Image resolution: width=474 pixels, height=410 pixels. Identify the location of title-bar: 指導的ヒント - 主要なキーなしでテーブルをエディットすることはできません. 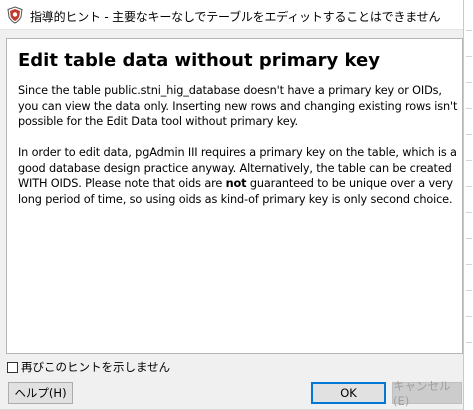
(232, 15).